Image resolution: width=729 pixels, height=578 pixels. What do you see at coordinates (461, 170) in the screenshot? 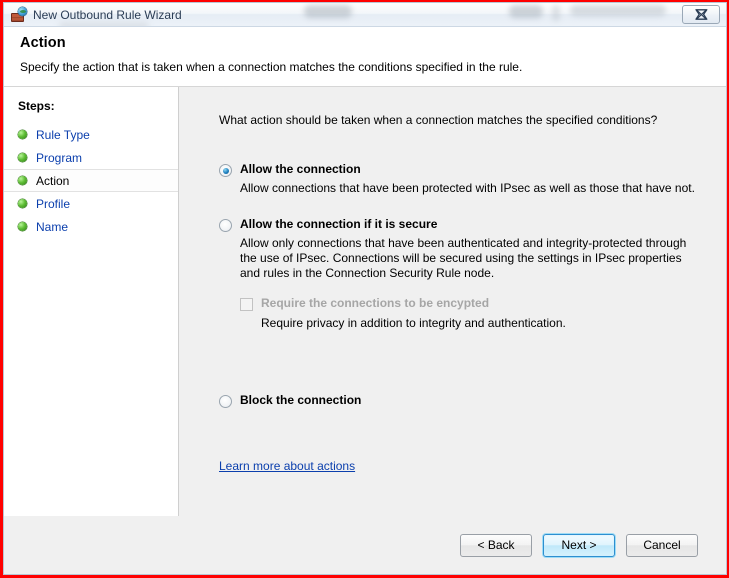
I see `option-allow-the-connection: Allow the connection` at bounding box center [461, 170].